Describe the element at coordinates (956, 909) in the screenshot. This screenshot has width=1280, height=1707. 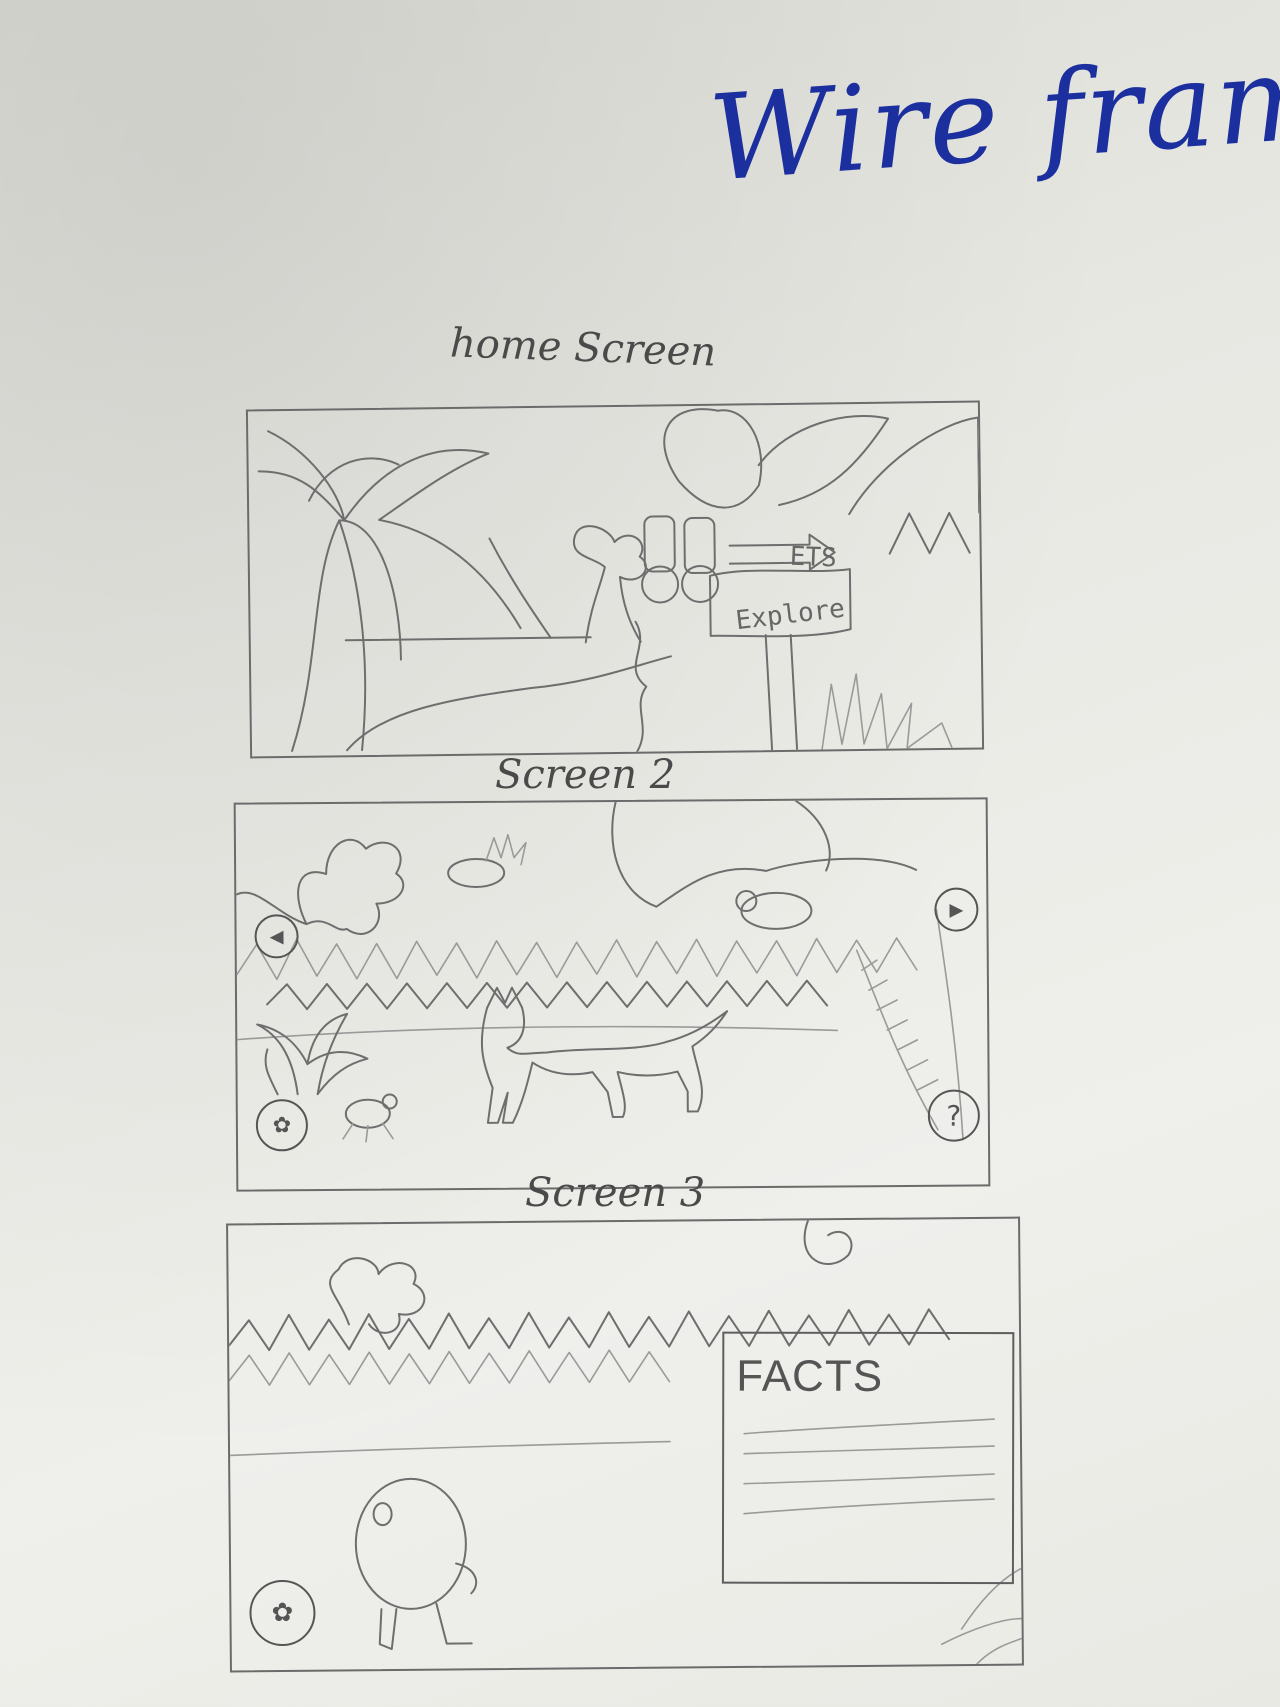
I see `next-button: ▶` at that location.